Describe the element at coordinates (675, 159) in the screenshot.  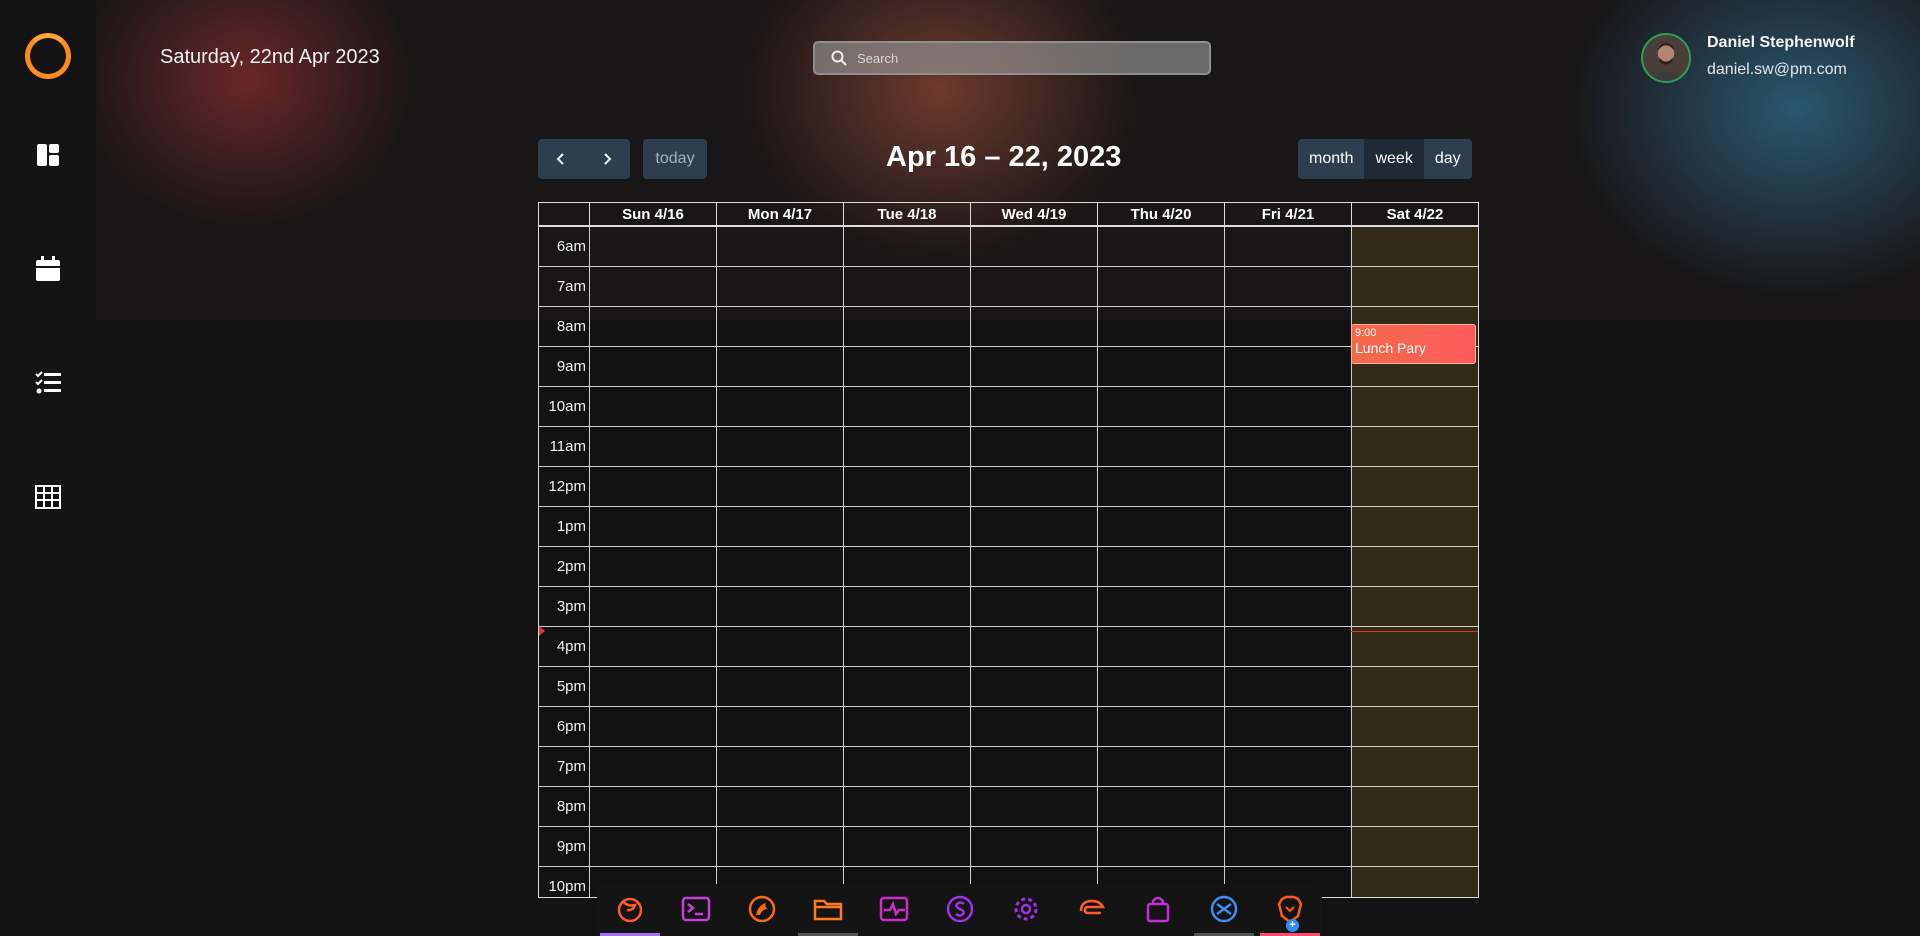
I see `today-button: today` at that location.